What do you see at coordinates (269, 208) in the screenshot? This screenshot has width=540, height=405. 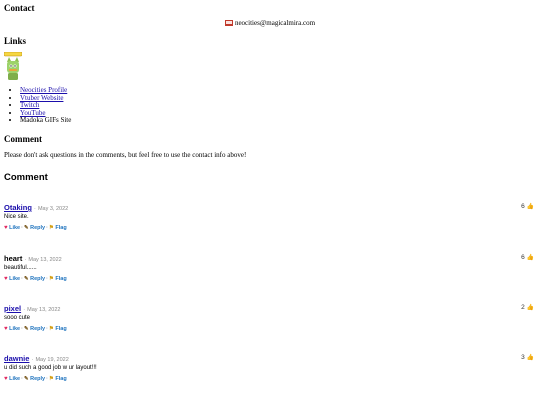 I see `comment-header: Otaking · May 3, 2022 6 👍` at bounding box center [269, 208].